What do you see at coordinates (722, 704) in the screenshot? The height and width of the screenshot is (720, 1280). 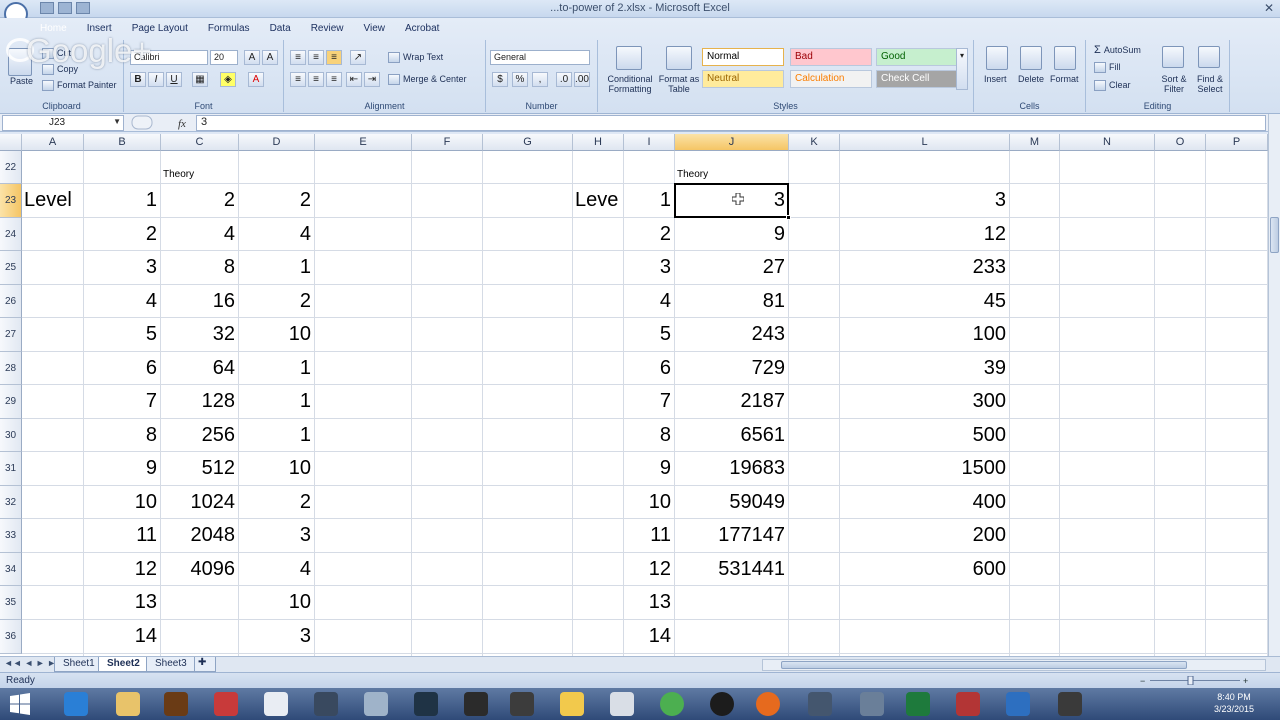 I see `ball-icon` at bounding box center [722, 704].